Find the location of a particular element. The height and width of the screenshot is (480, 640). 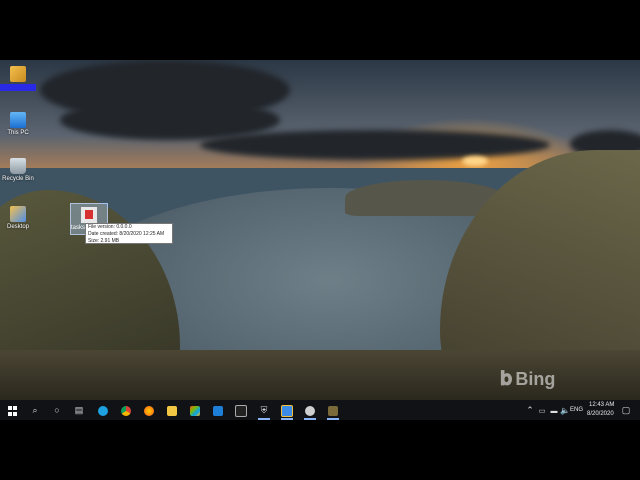

store-icon is located at coordinates (195, 410).